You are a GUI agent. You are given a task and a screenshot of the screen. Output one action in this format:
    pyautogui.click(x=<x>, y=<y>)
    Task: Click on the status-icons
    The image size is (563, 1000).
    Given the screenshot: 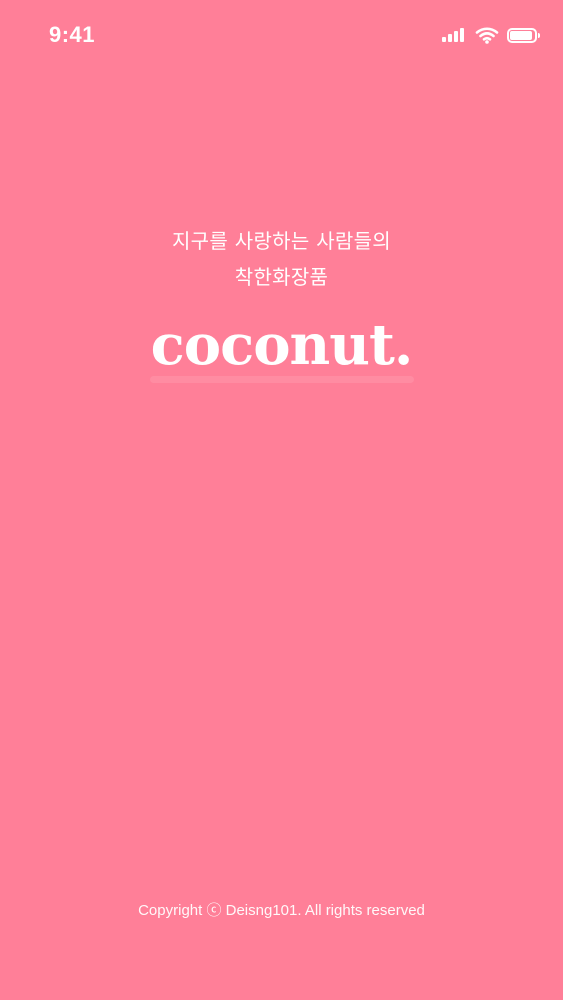 What is the action you would take?
    pyautogui.click(x=491, y=35)
    